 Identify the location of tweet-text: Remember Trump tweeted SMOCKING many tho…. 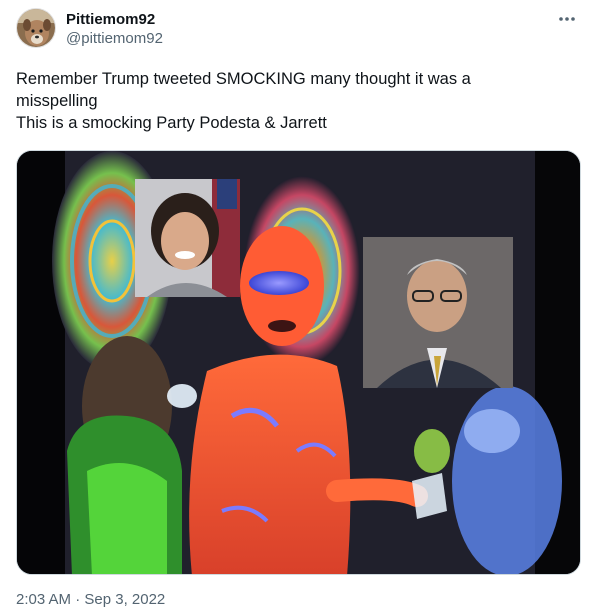
(298, 101).